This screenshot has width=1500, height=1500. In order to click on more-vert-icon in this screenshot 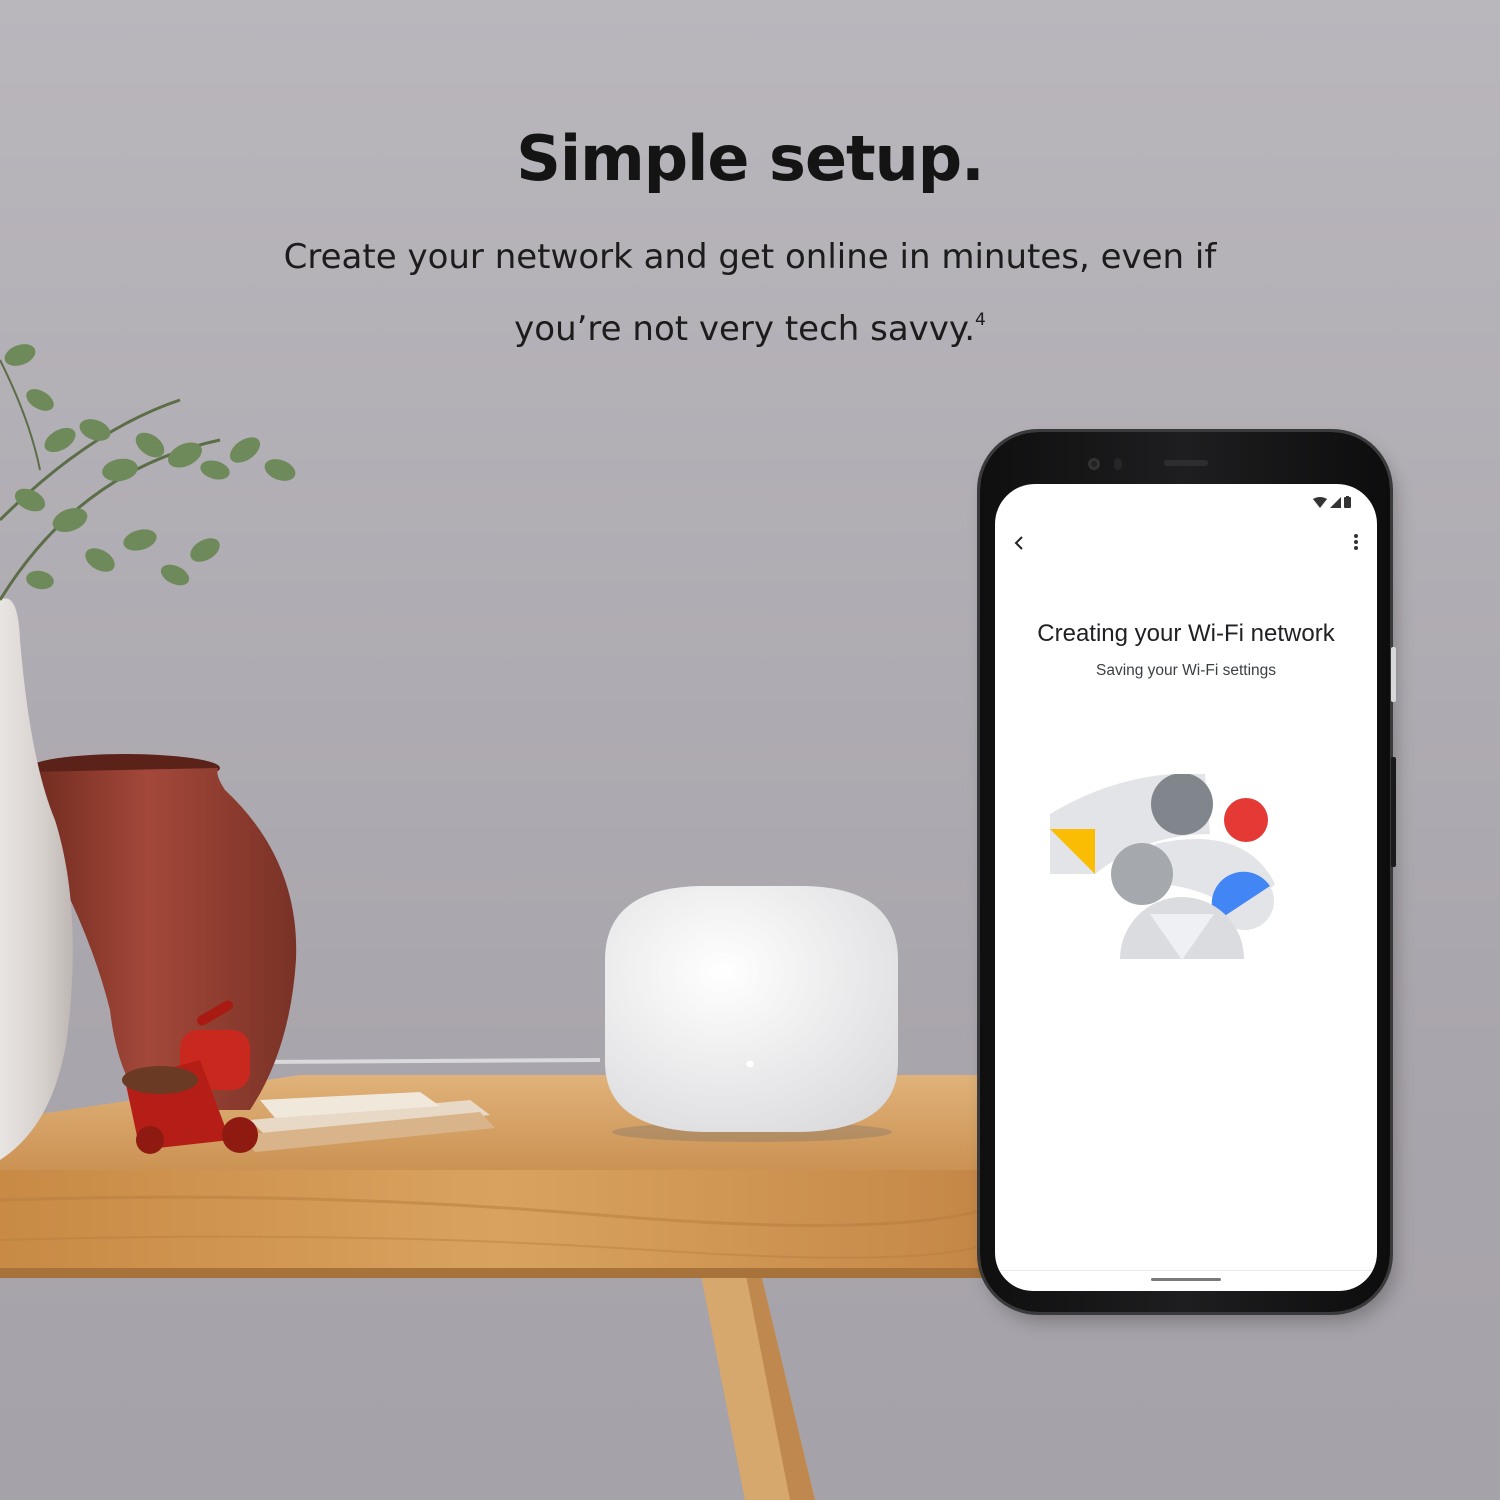, I will do `click(1356, 543)`.